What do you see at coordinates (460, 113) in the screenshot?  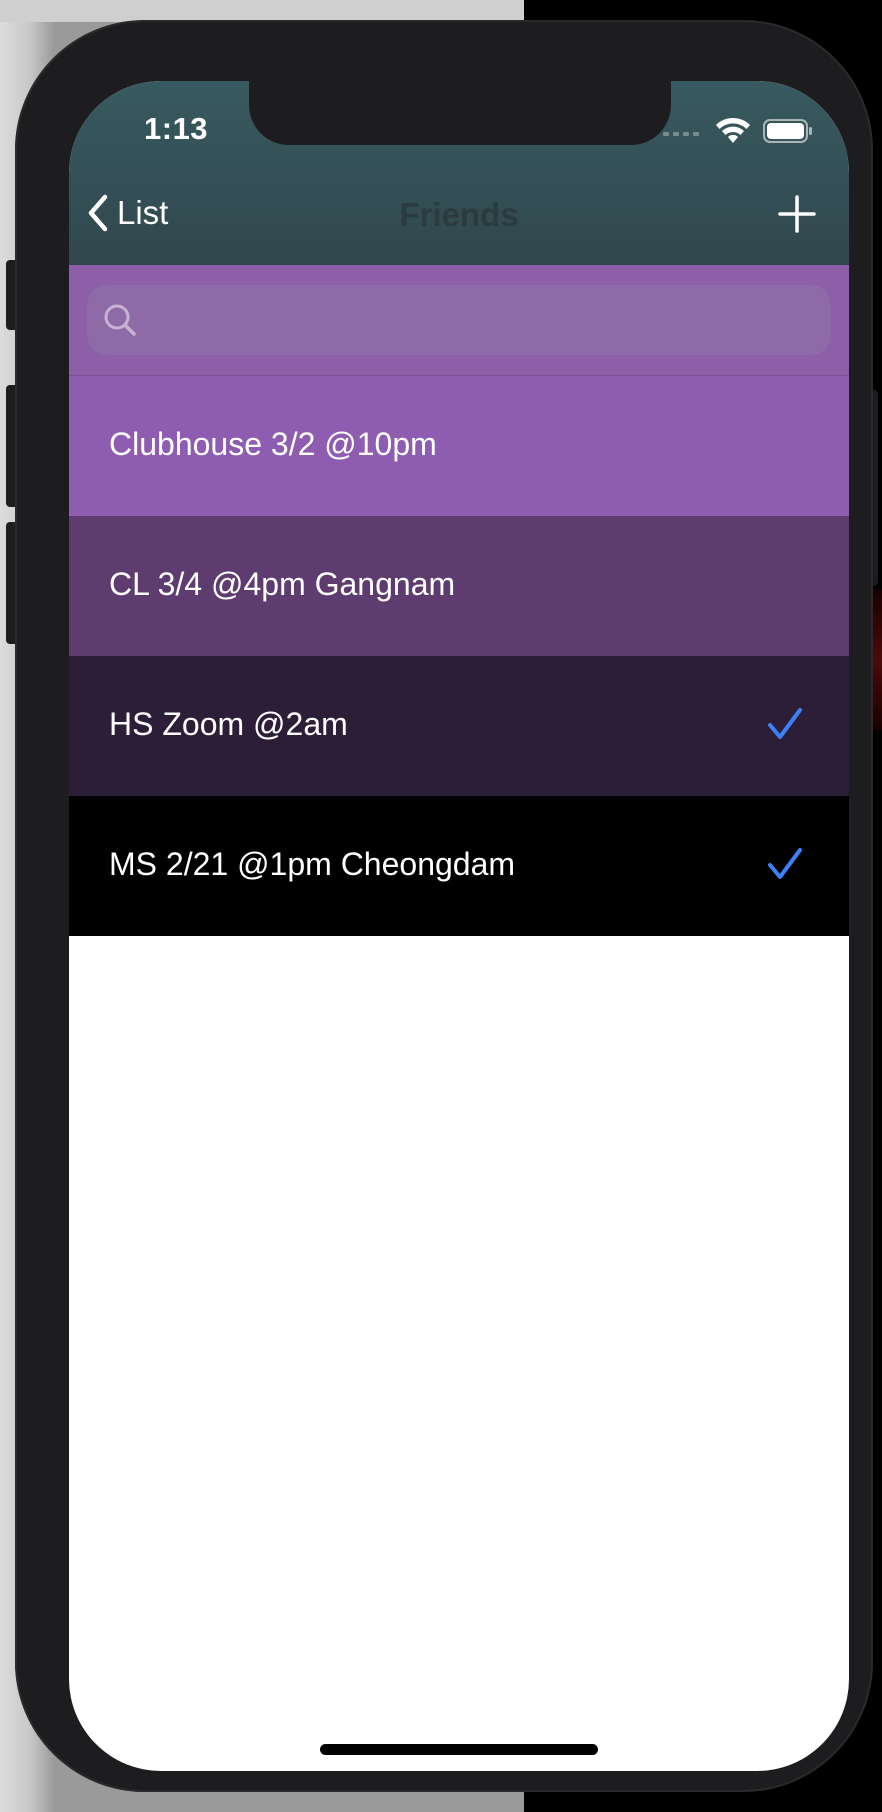 I see `notch` at bounding box center [460, 113].